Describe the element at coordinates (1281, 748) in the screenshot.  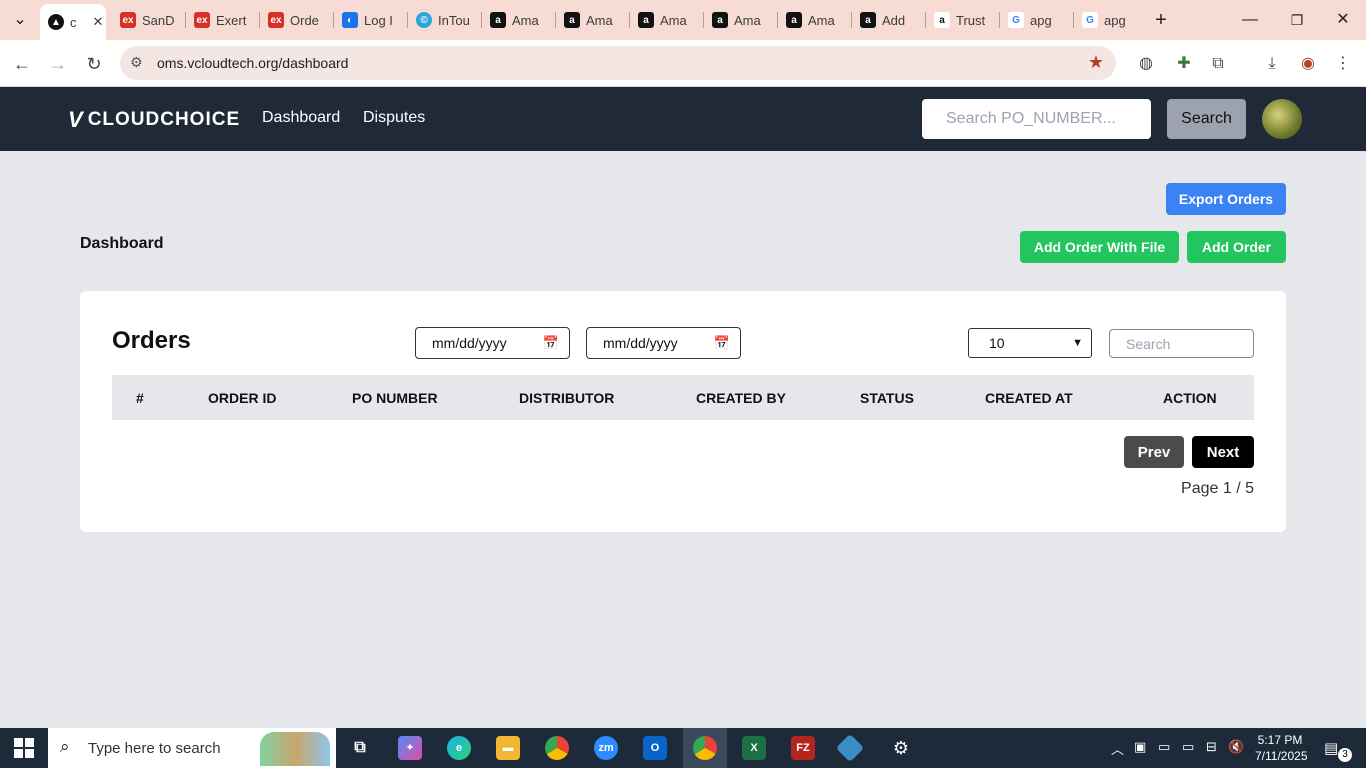
I see `clock: 5:17 PM 7/11/2025` at that location.